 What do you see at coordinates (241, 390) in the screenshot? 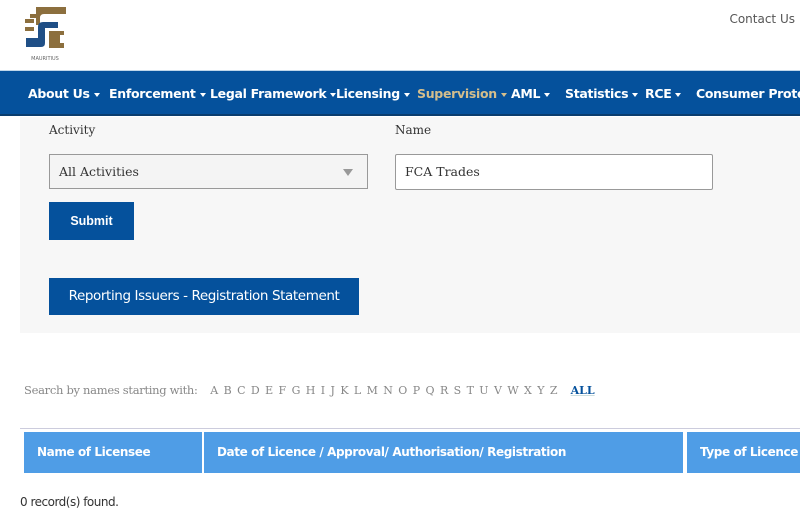
I see `letter-link-c: C` at bounding box center [241, 390].